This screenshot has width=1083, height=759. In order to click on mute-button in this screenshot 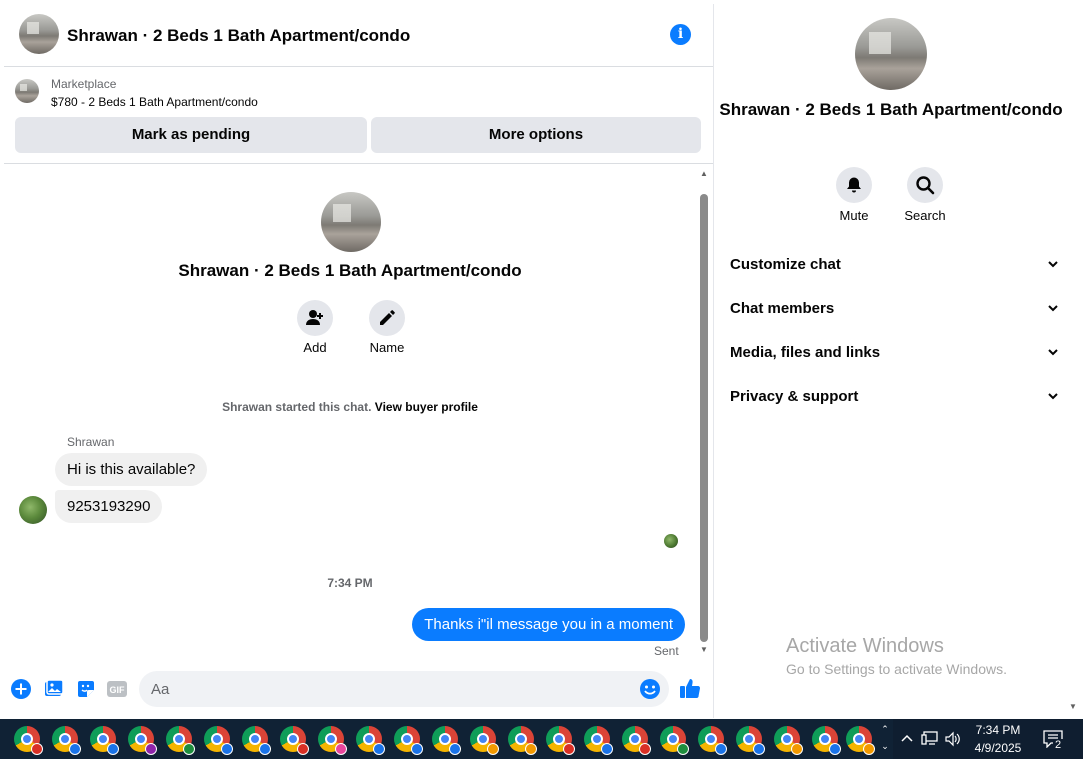, I will do `click(854, 185)`.